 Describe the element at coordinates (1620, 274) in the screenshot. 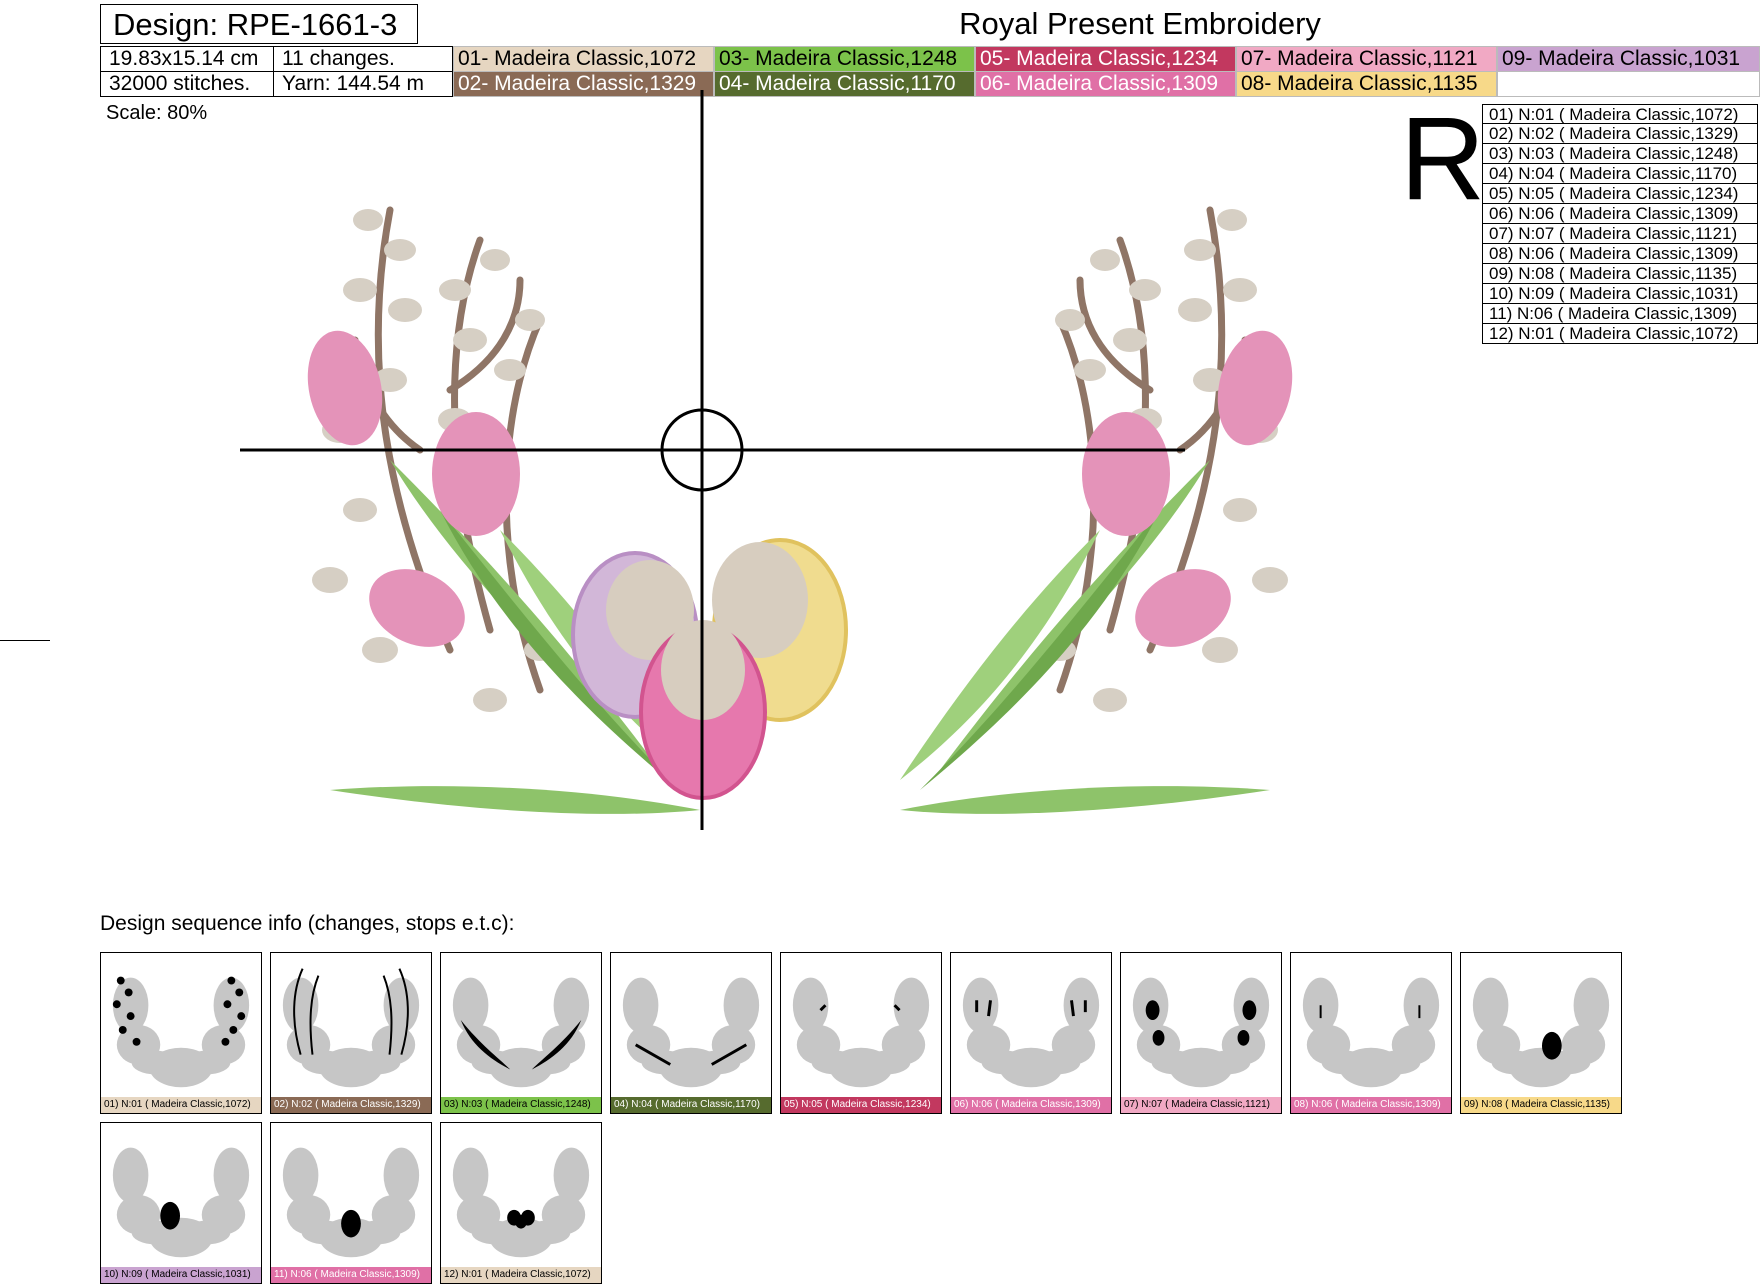

I see `stop-row: 09) N:08 ( Madeira Classic,1135)` at that location.